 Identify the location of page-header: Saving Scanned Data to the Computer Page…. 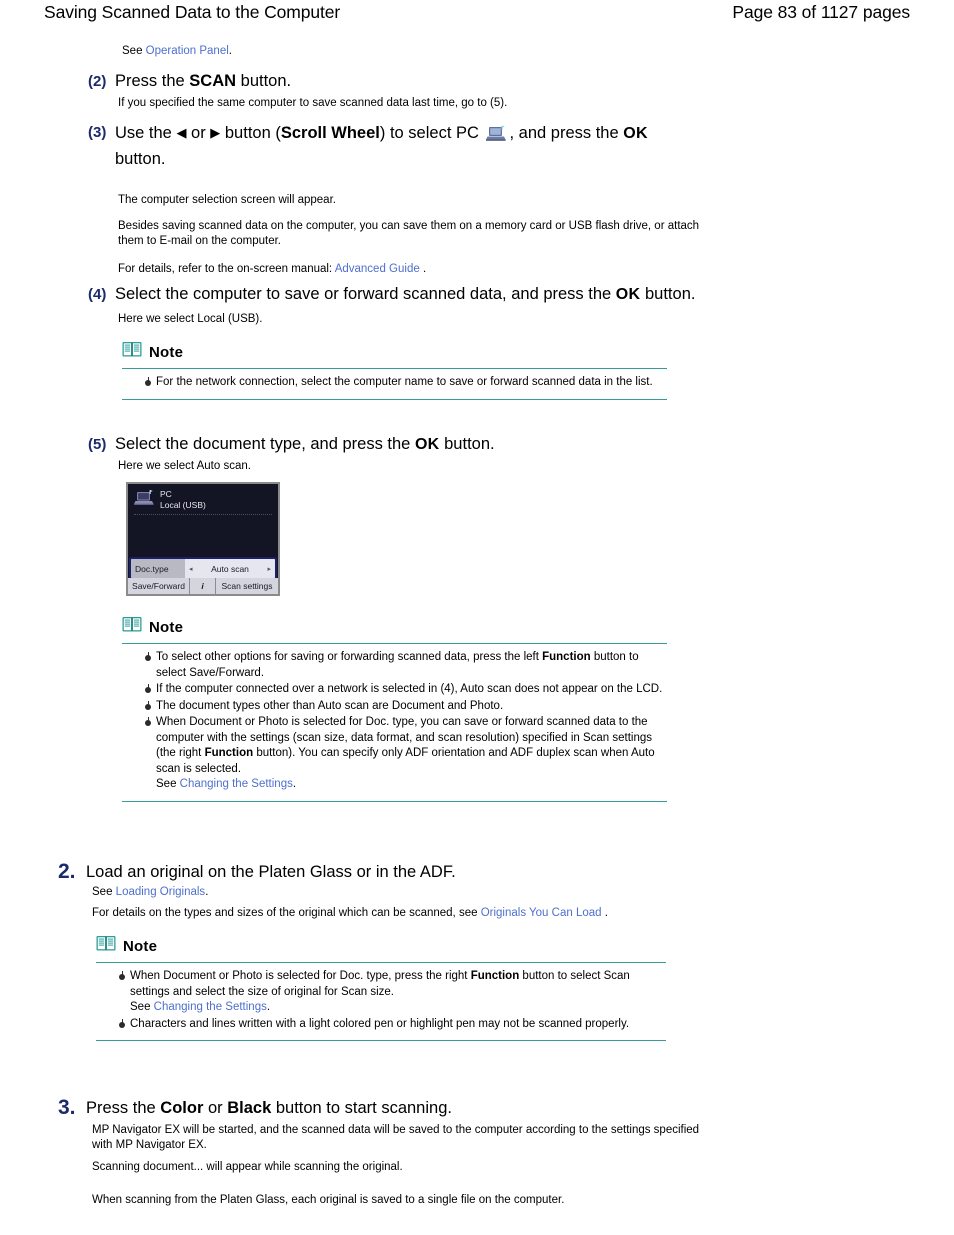
(477, 15).